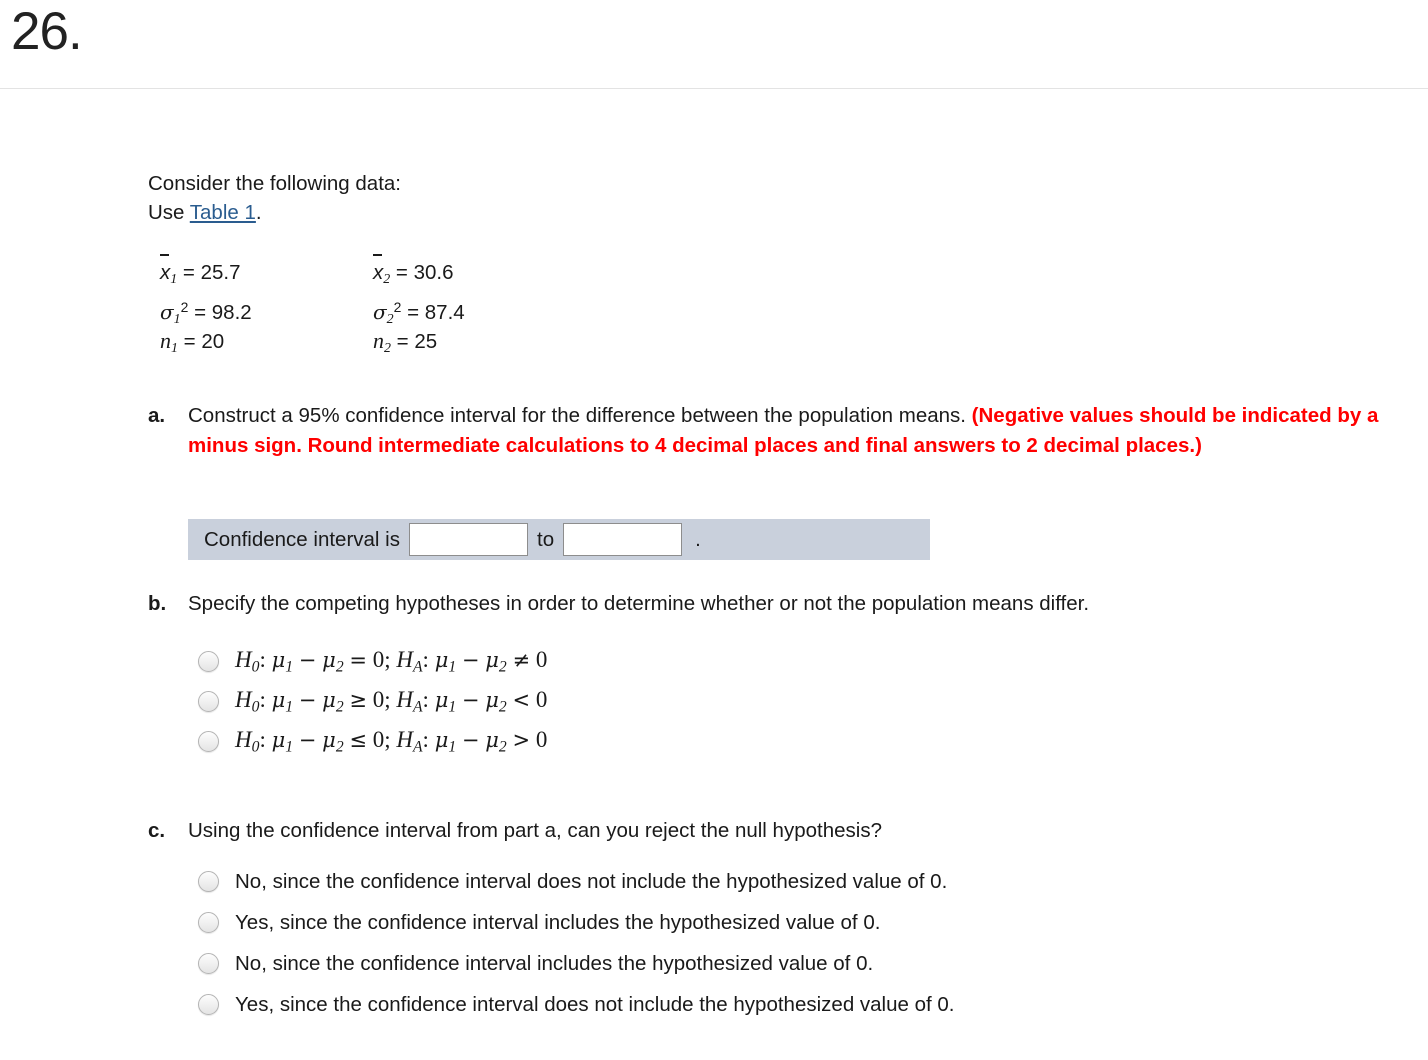  What do you see at coordinates (387, 348) in the screenshot?
I see `n2-subscript: 2` at bounding box center [387, 348].